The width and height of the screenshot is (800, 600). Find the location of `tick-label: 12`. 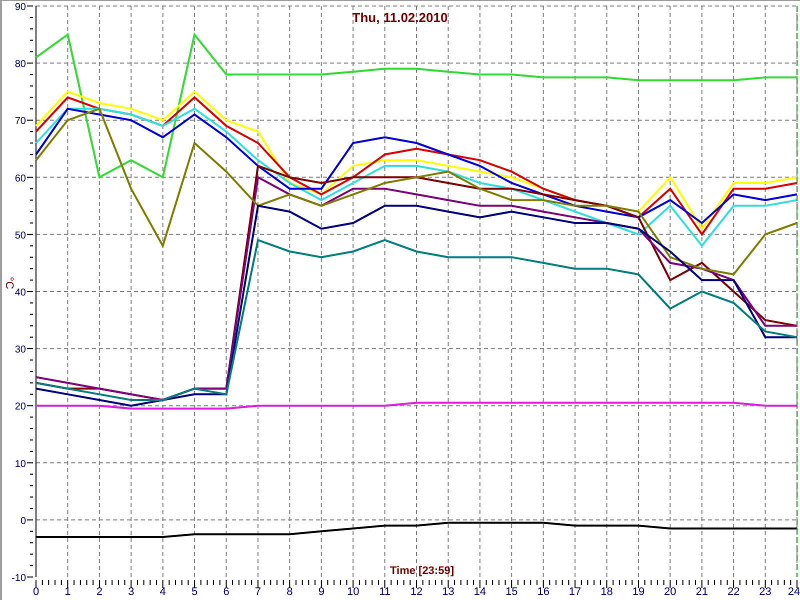

tick-label: 12 is located at coordinates (416, 592).